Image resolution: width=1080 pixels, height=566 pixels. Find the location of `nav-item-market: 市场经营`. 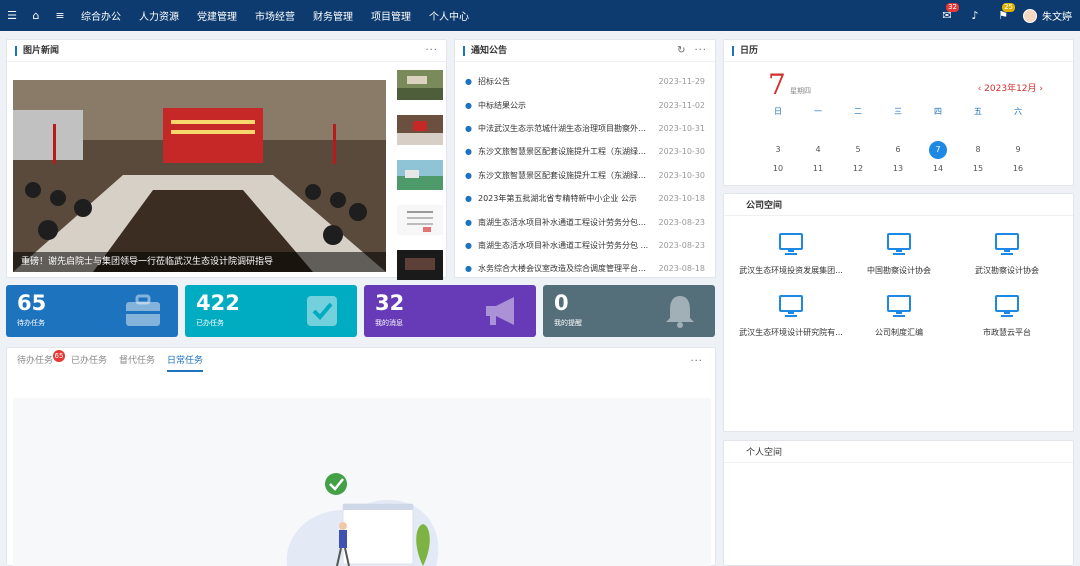

nav-item-market: 市场经营 is located at coordinates (275, 15).